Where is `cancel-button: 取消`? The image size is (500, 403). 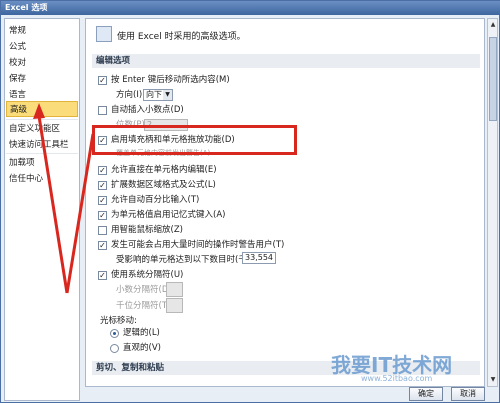 cancel-button: 取消 is located at coordinates (468, 394).